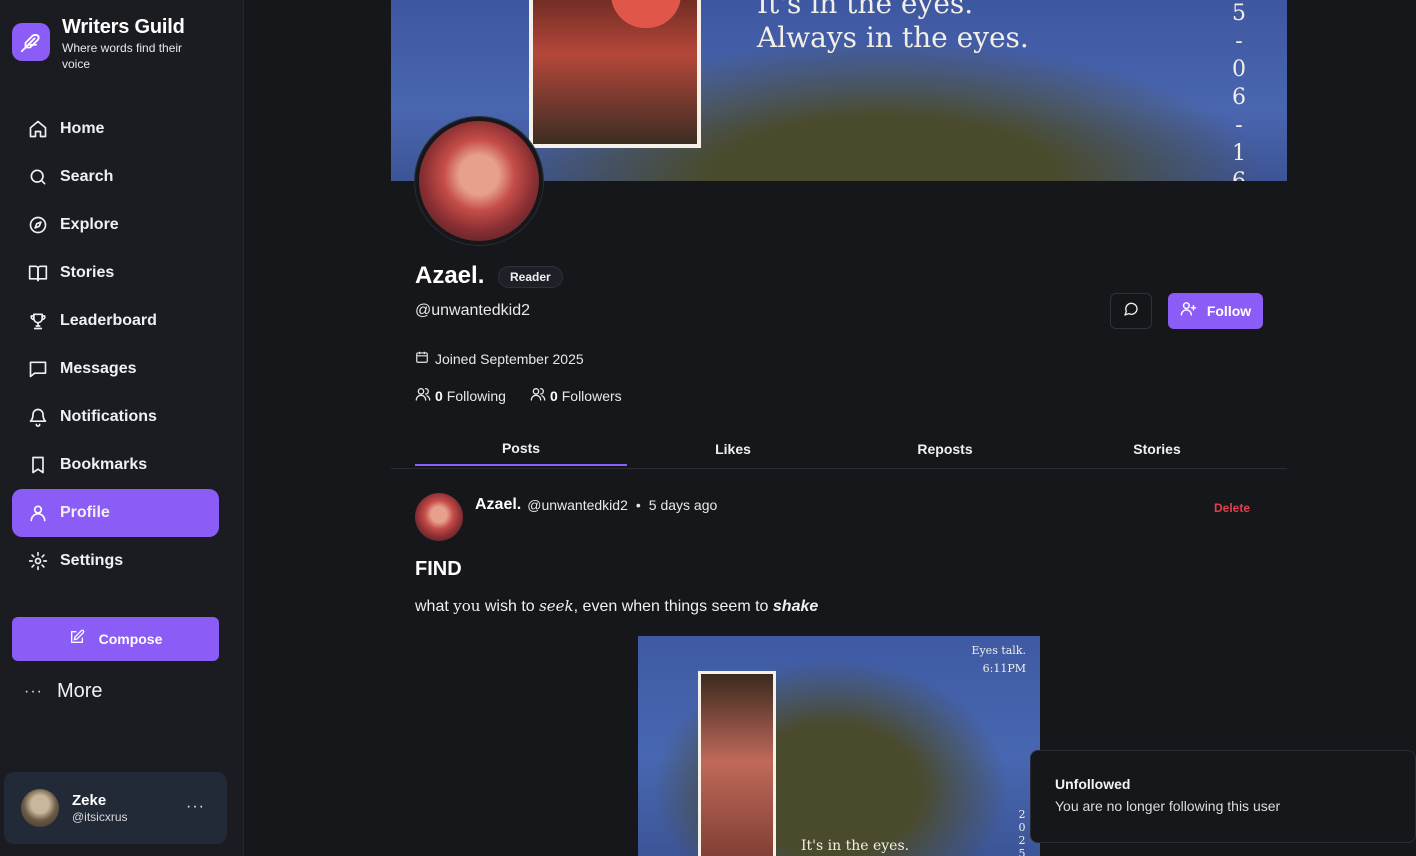  What do you see at coordinates (38, 321) in the screenshot?
I see `trophy-icon` at bounding box center [38, 321].